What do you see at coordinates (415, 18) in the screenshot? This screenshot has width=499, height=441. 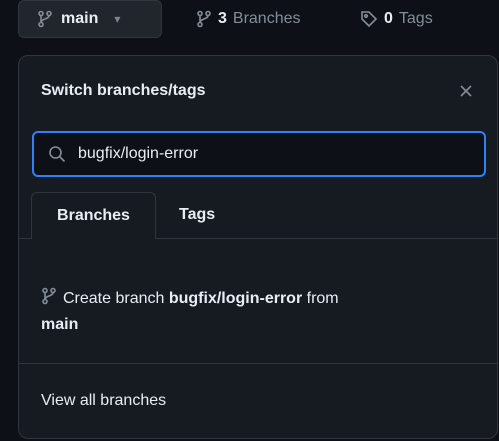 I see `tags-label: Tags` at bounding box center [415, 18].